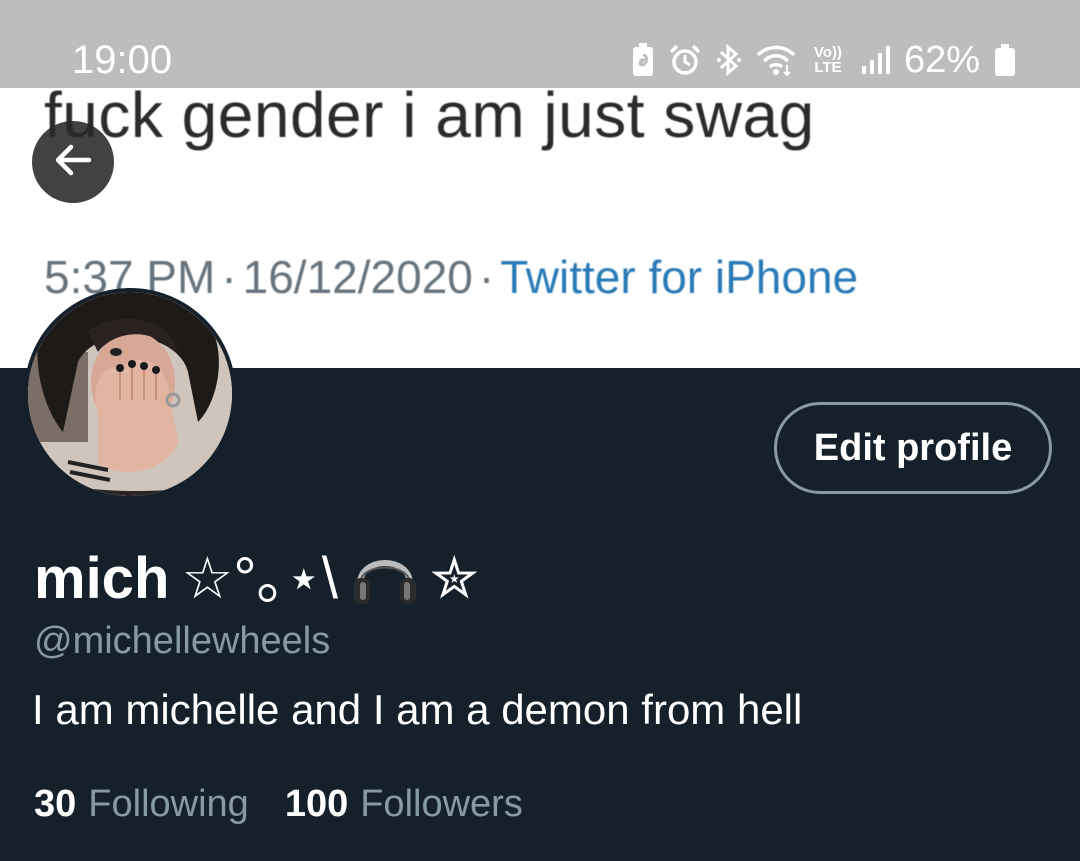 This screenshot has height=861, width=1080. Describe the element at coordinates (643, 60) in the screenshot. I see `battery-saver-icon` at that location.